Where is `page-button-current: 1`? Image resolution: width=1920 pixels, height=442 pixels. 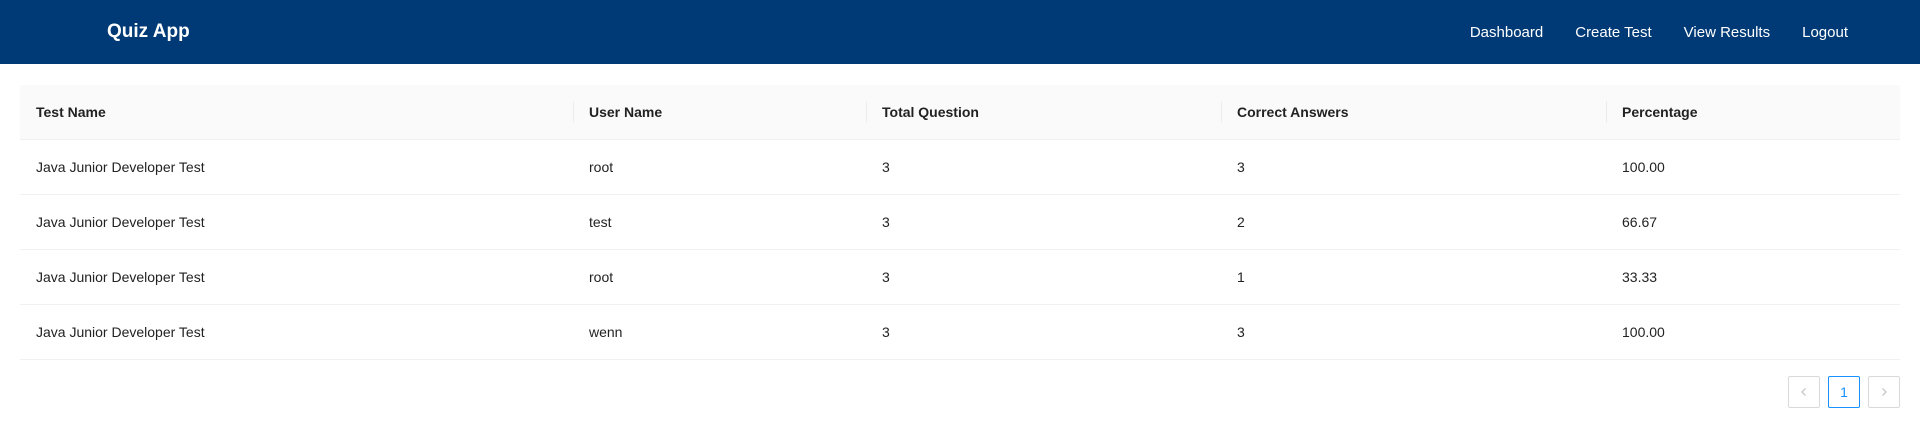 page-button-current: 1 is located at coordinates (1844, 392).